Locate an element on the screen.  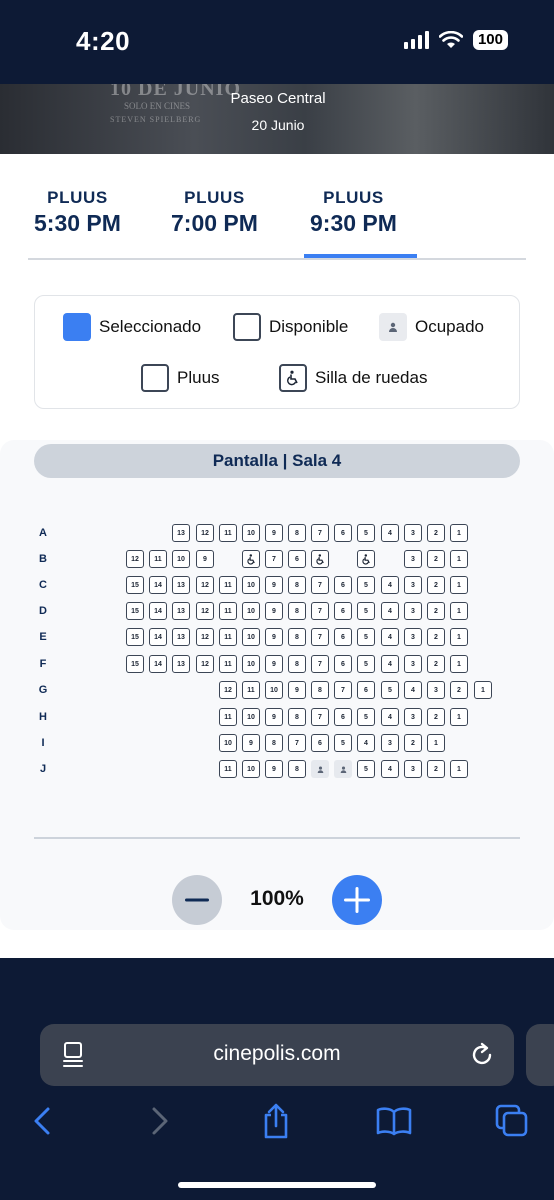
seat-f15: 15 is located at coordinates (135, 664).